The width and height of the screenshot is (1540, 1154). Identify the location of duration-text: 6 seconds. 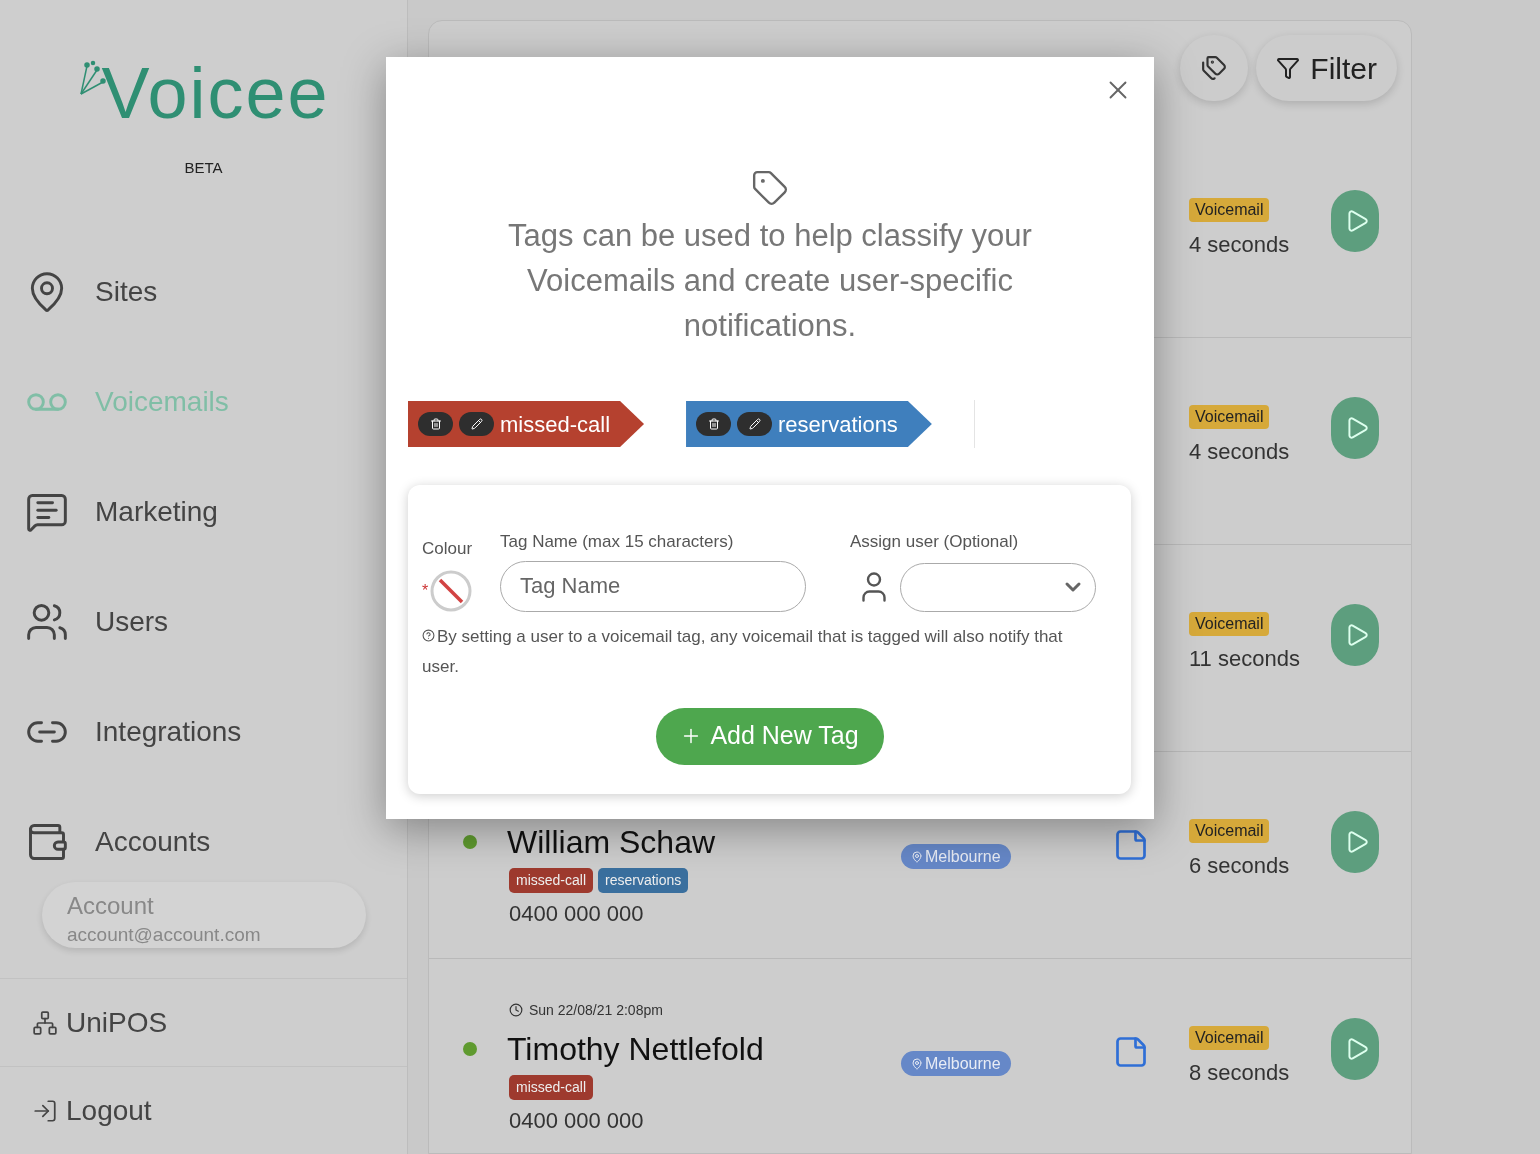
(1240, 866).